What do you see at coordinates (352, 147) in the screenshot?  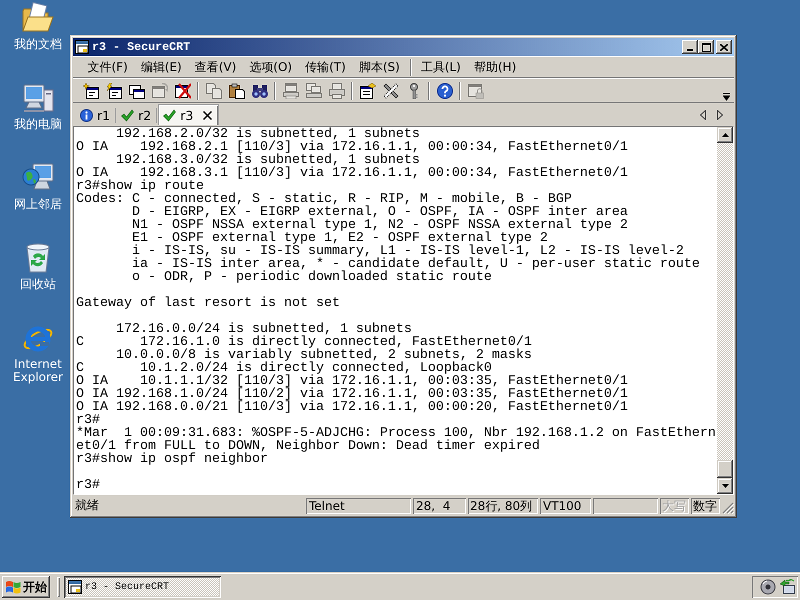 I see `terminal-line: O IA 192.168.2.1 [110/3] via 172.16.1.1, 00:00:34, FastEthernet0/1` at bounding box center [352, 147].